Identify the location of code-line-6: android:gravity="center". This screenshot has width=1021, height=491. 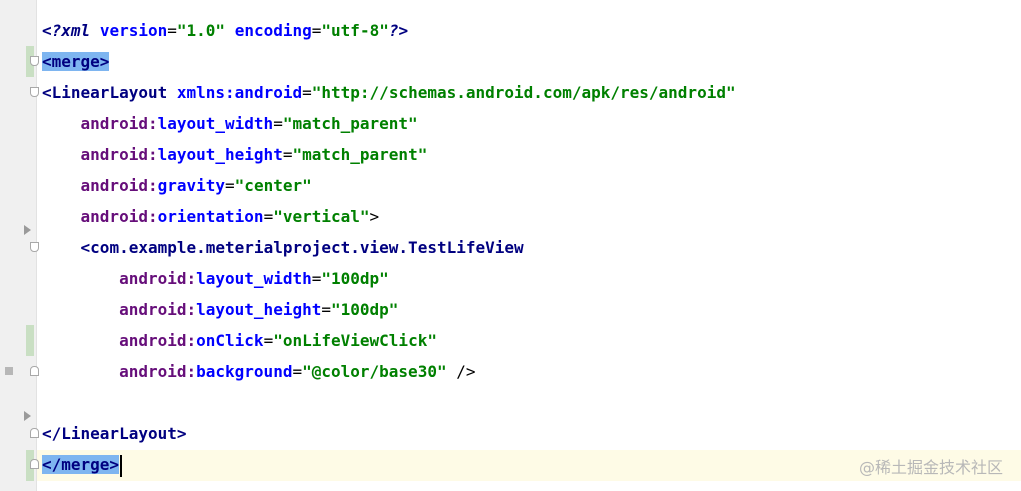
(531, 185).